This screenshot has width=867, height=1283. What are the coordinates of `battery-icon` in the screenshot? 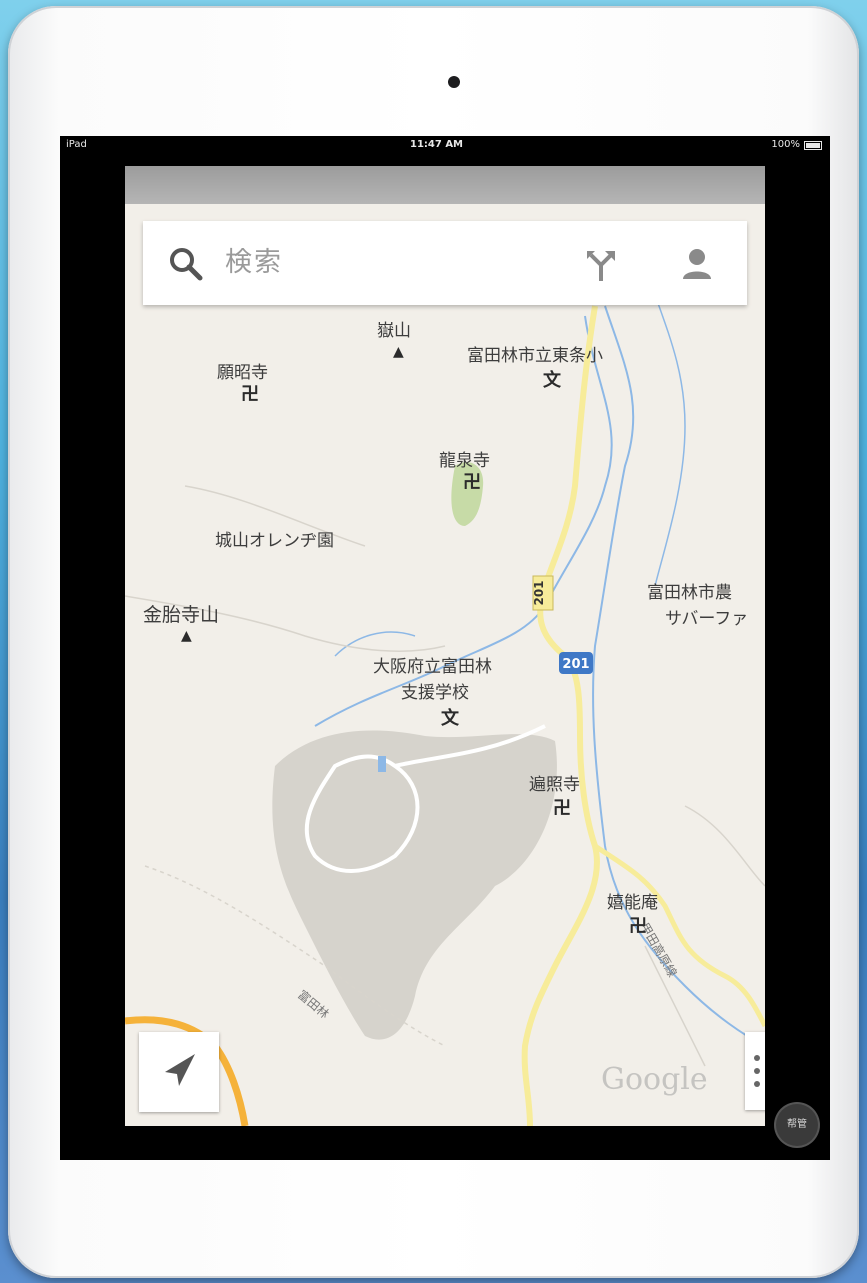 It's located at (813, 145).